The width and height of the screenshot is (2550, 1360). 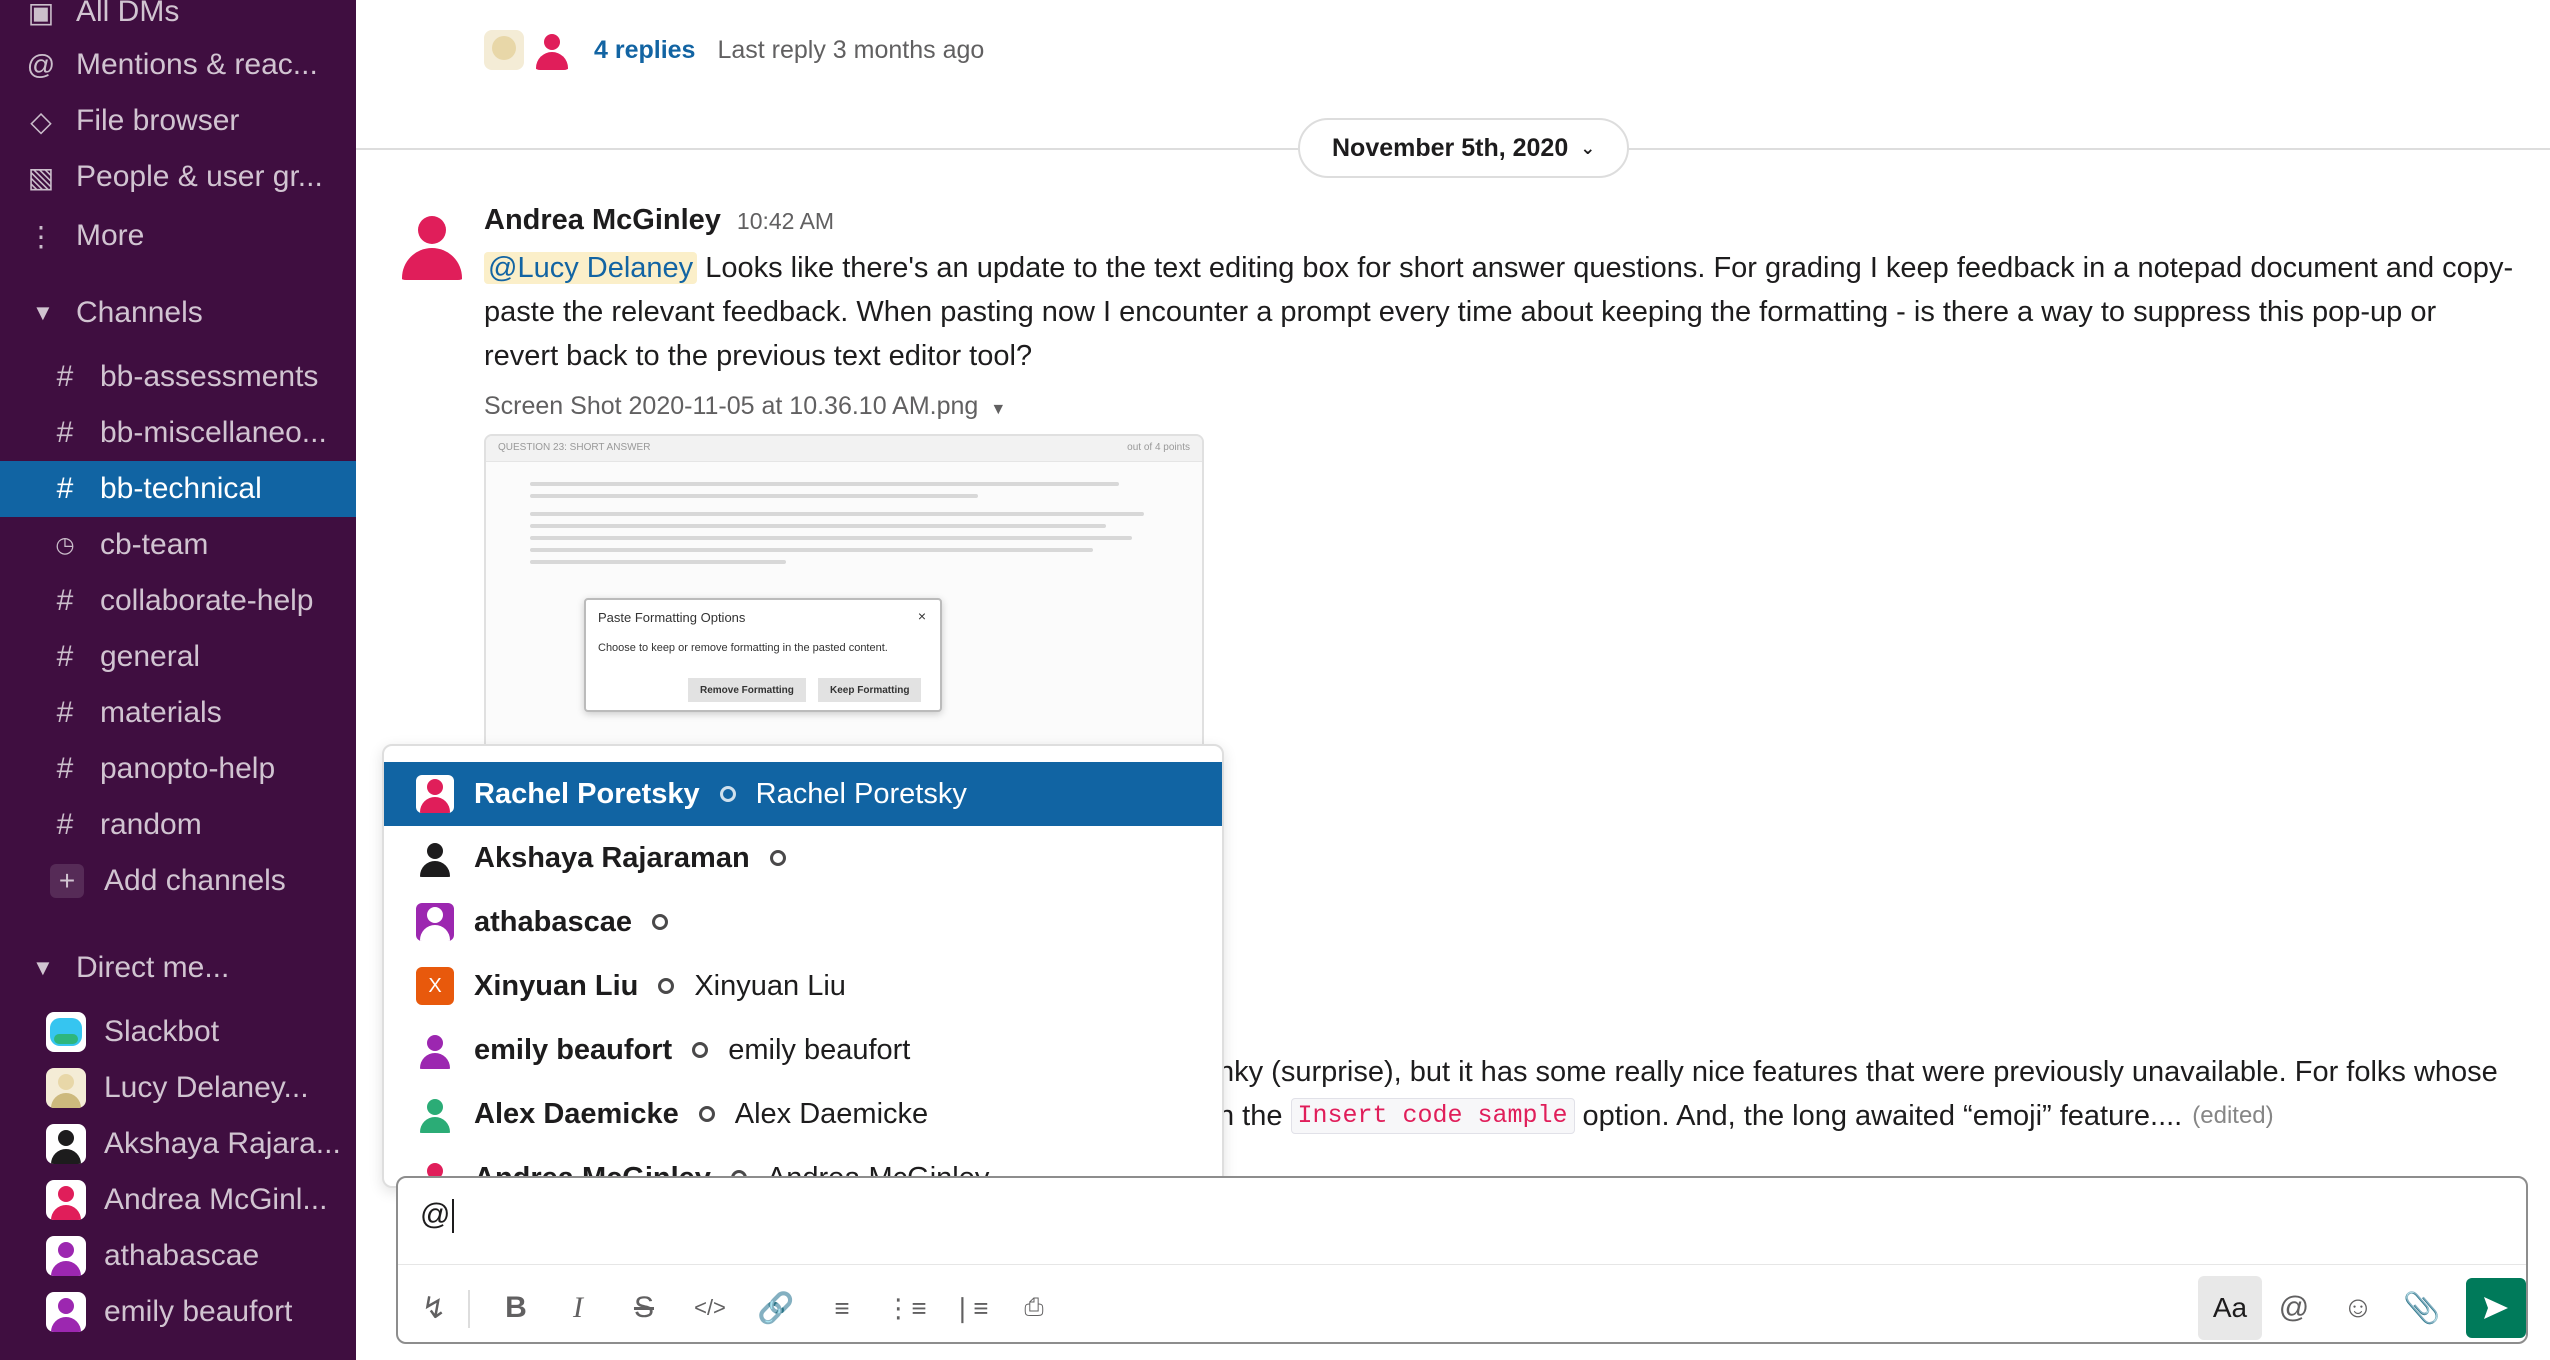 What do you see at coordinates (178, 20) in the screenshot?
I see `sidebar-item-all-dms: ▣ All DMs` at bounding box center [178, 20].